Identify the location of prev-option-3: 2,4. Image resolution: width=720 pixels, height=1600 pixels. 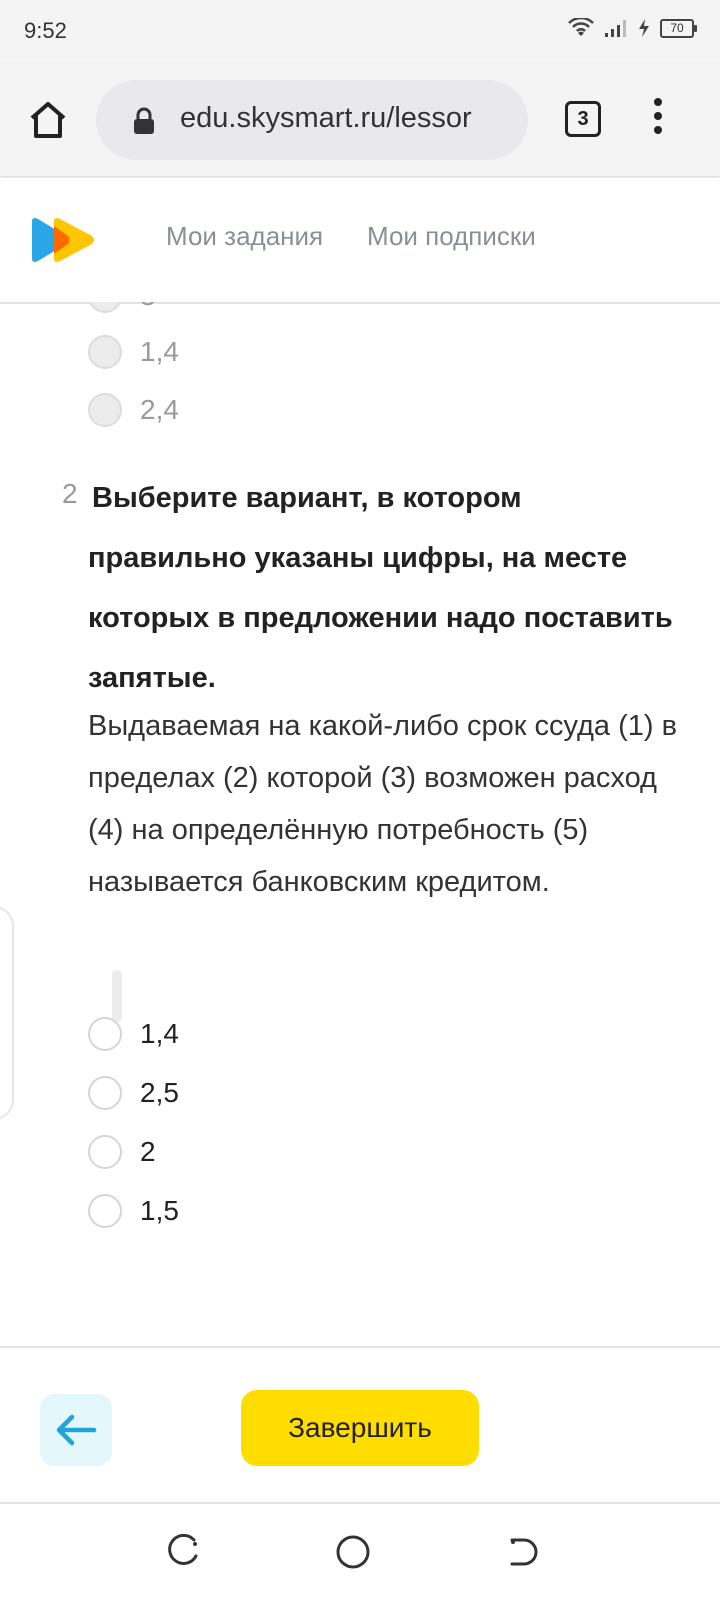
(133, 410).